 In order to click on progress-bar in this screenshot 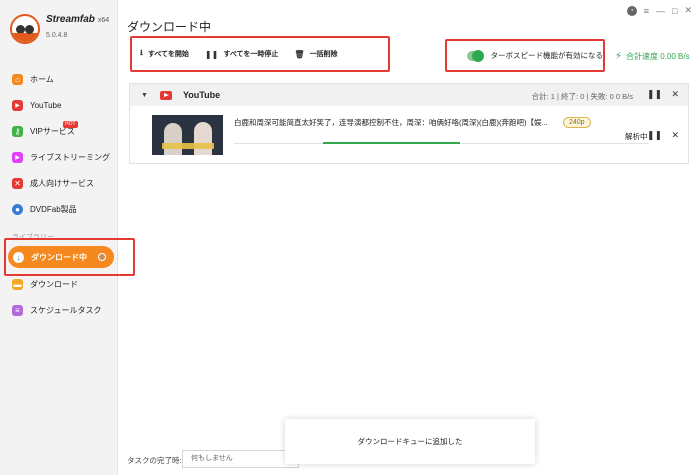, I will do `click(441, 143)`.